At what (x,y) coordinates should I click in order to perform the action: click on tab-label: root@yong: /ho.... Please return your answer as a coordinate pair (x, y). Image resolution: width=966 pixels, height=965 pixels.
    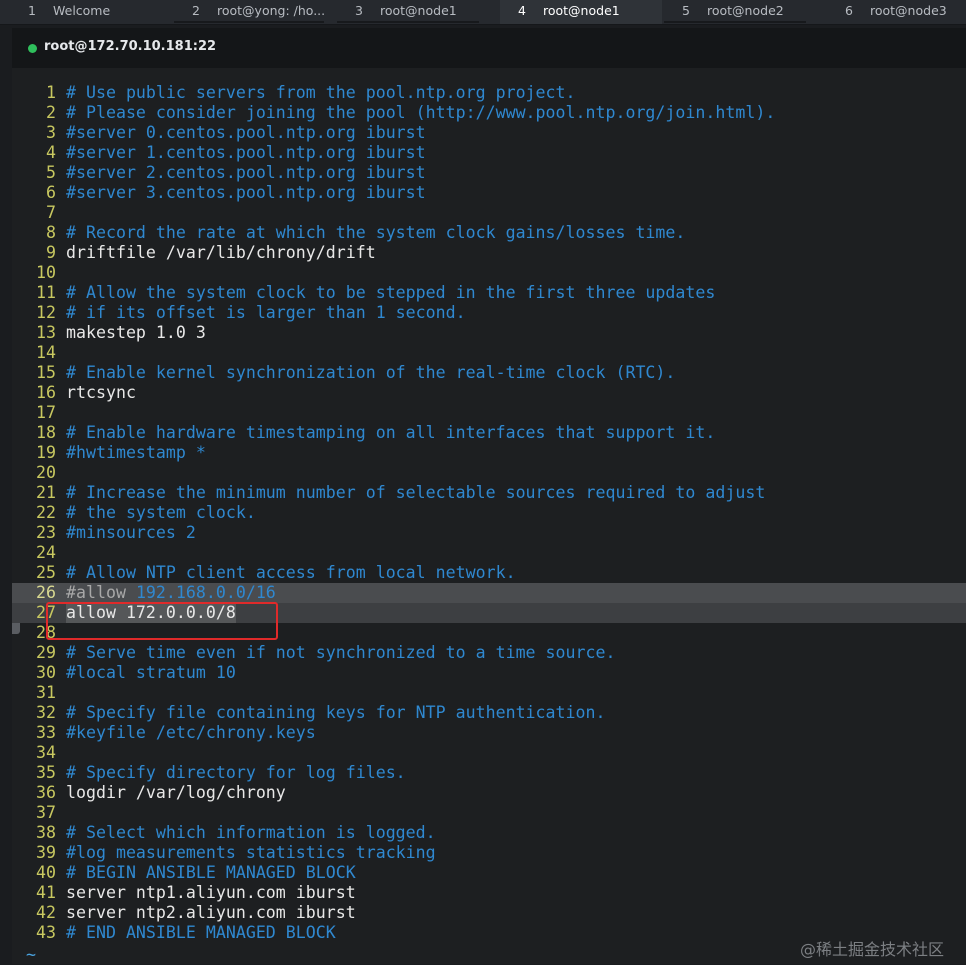
    Looking at the image, I should click on (271, 10).